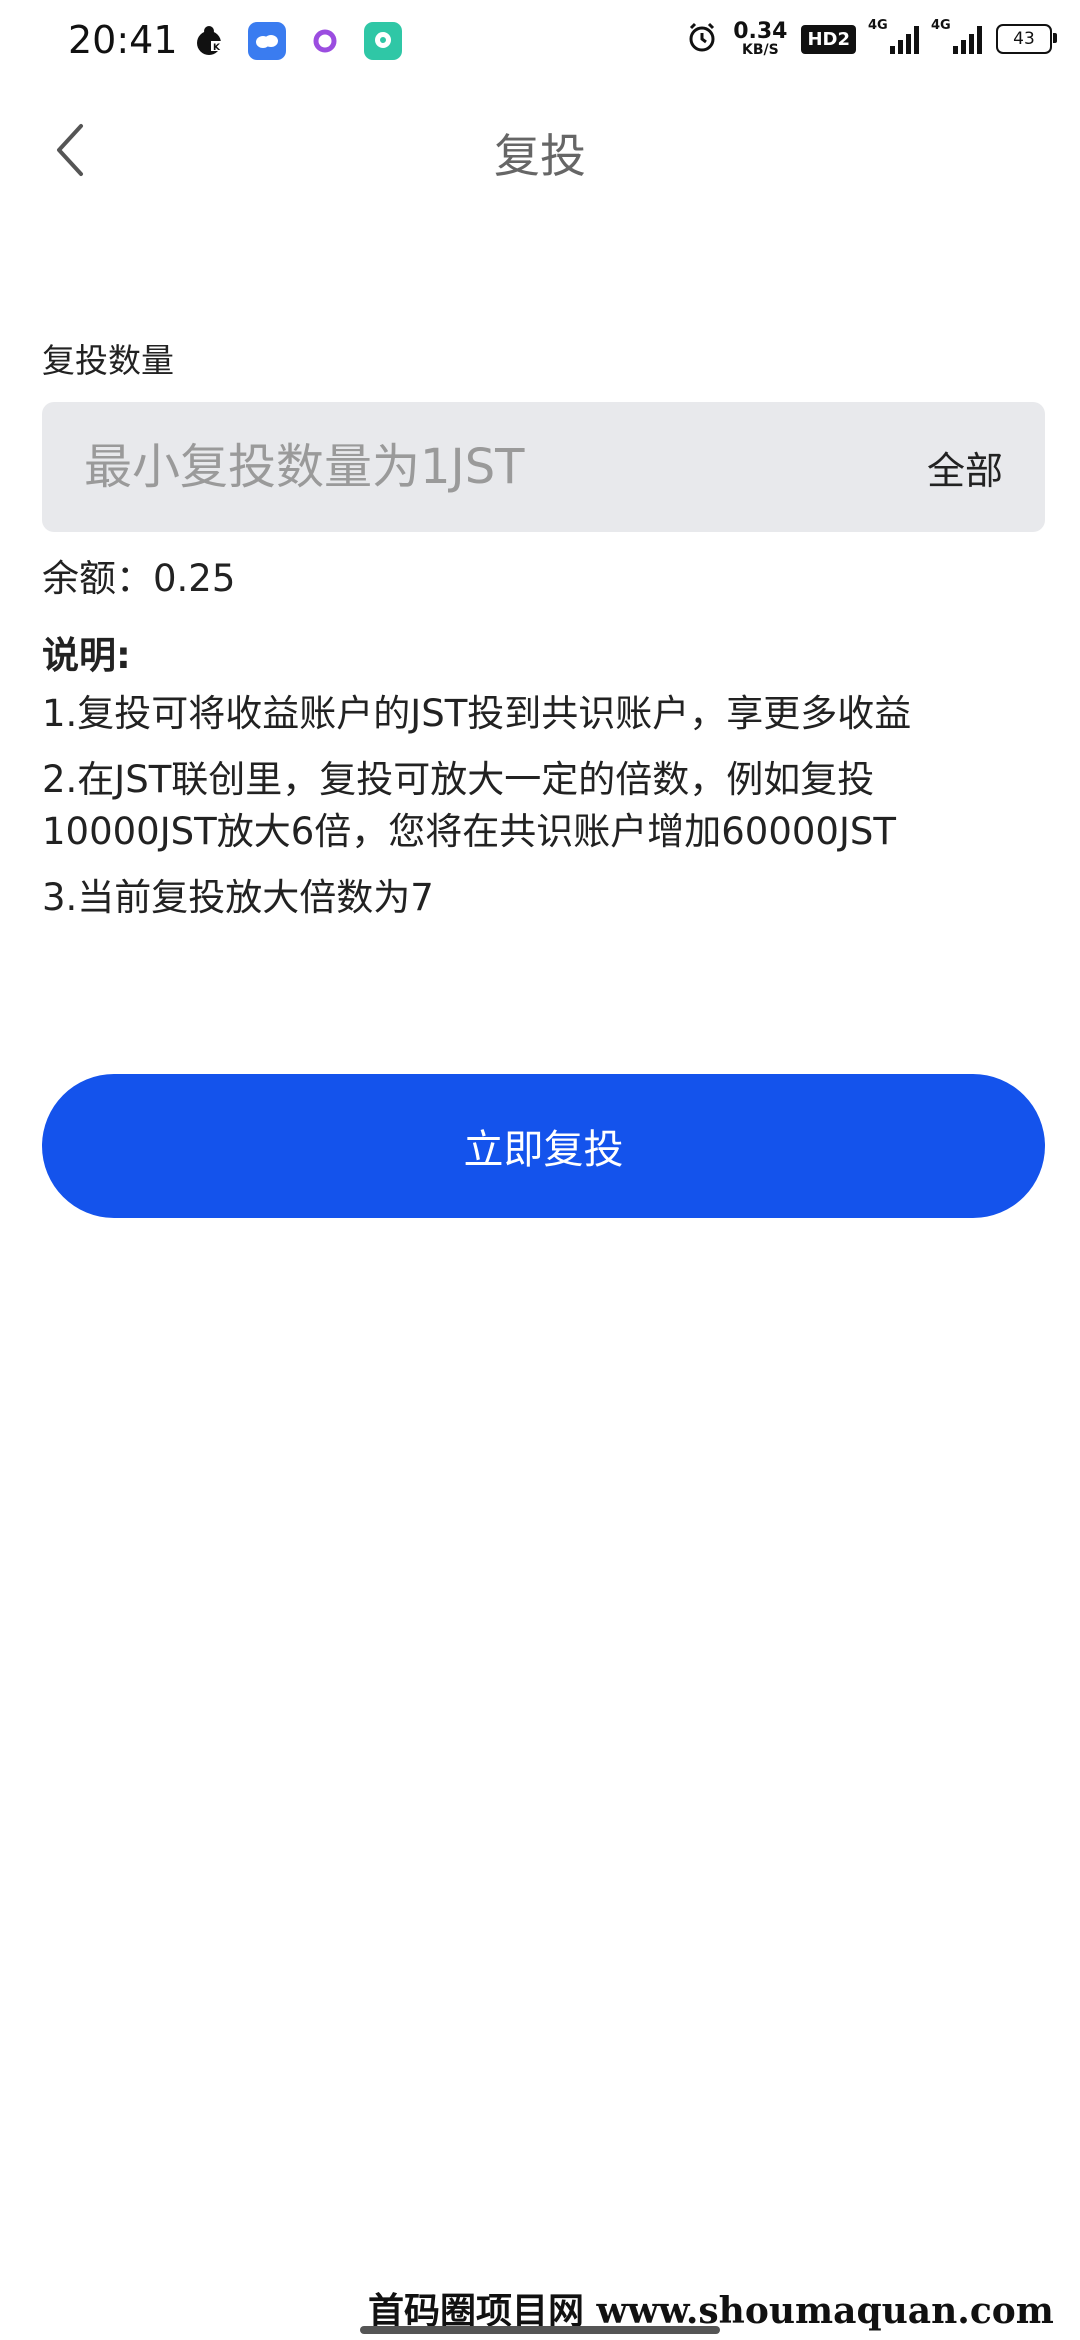 The image size is (1080, 2340). Describe the element at coordinates (760, 31) in the screenshot. I see `net-speed-value: 0.34` at that location.